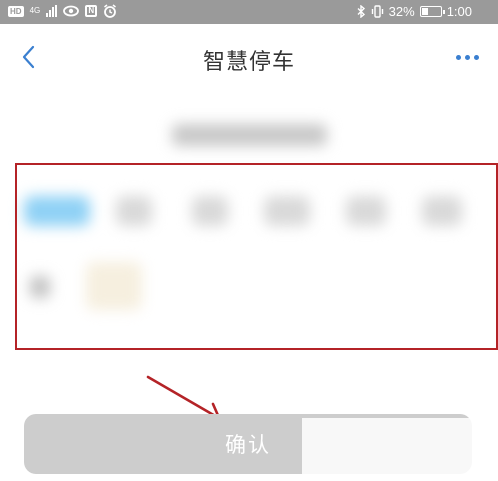  Describe the element at coordinates (432, 11) in the screenshot. I see `battery-icon` at that location.